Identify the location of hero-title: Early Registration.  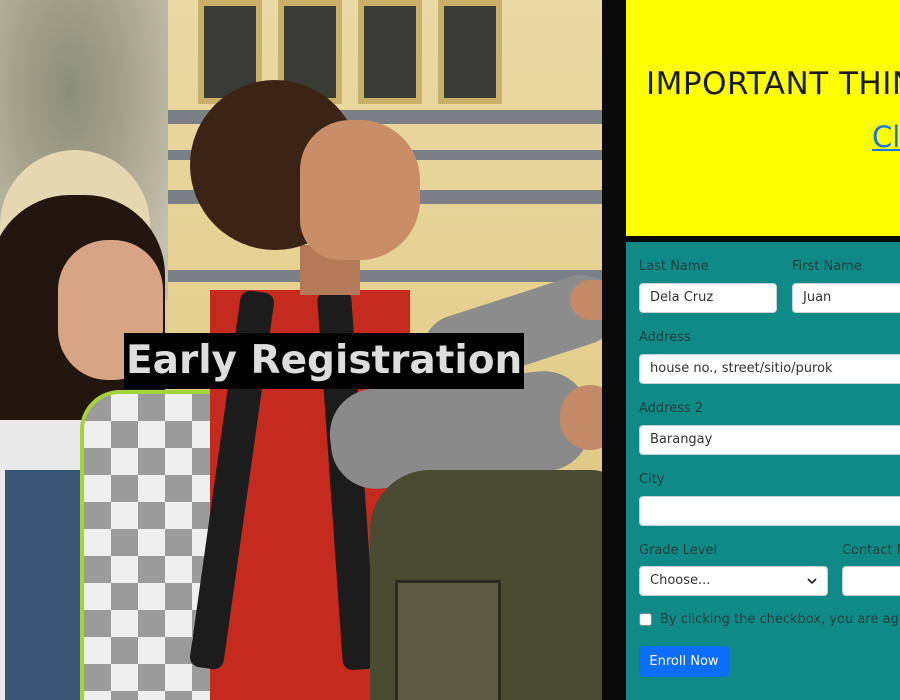
(324, 361).